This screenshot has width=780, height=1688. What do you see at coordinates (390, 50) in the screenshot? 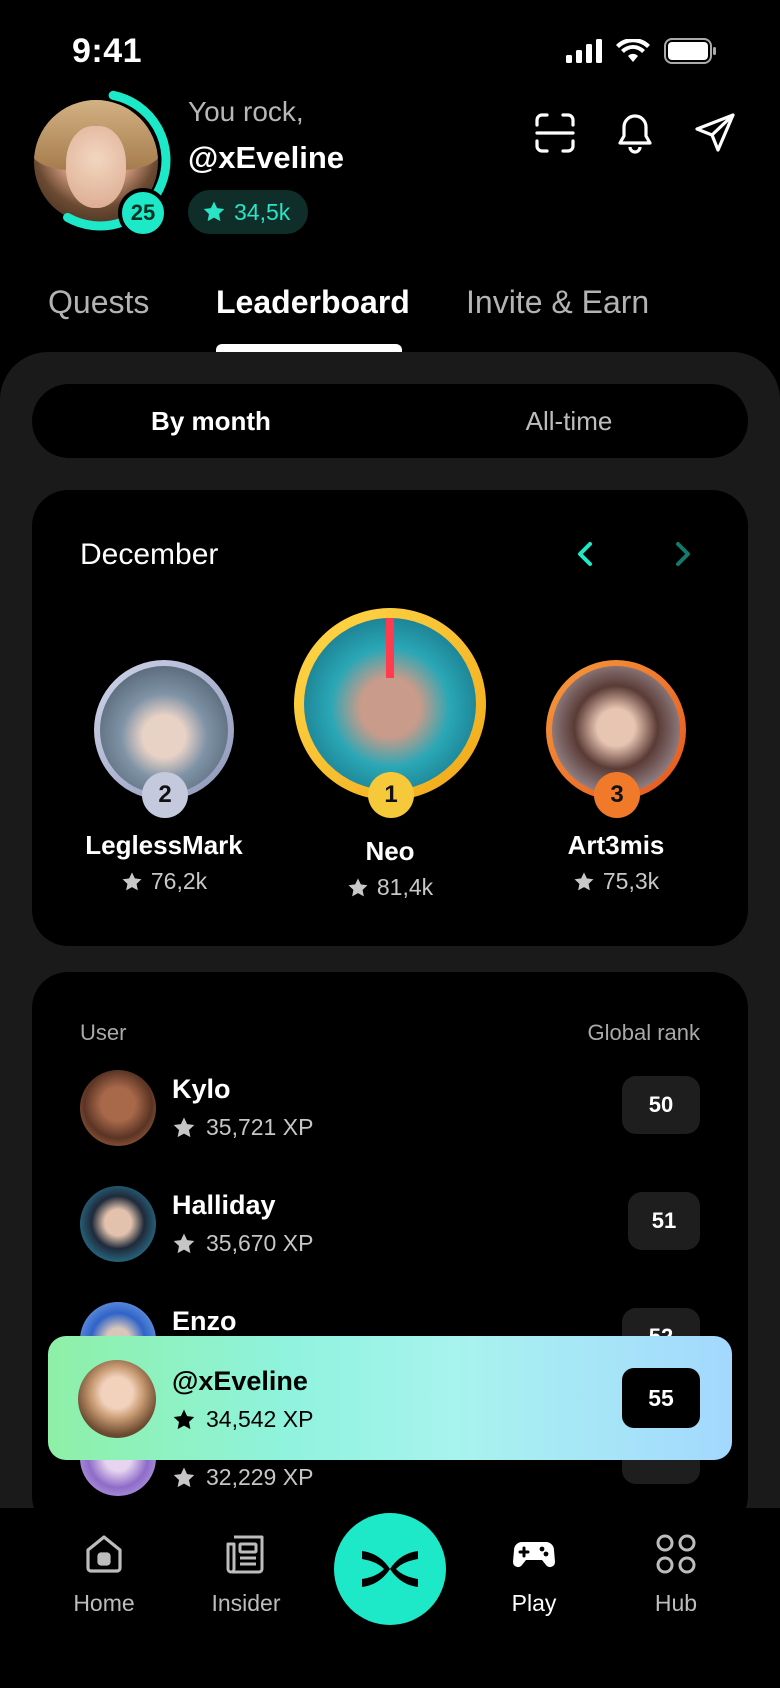
I see `status-bar: 9:41` at bounding box center [390, 50].